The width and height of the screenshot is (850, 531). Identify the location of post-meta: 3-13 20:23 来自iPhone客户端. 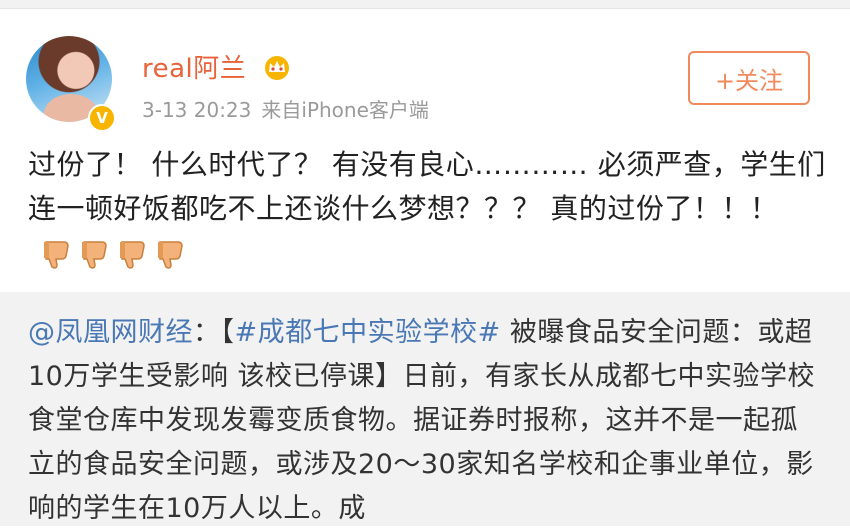
(290, 108).